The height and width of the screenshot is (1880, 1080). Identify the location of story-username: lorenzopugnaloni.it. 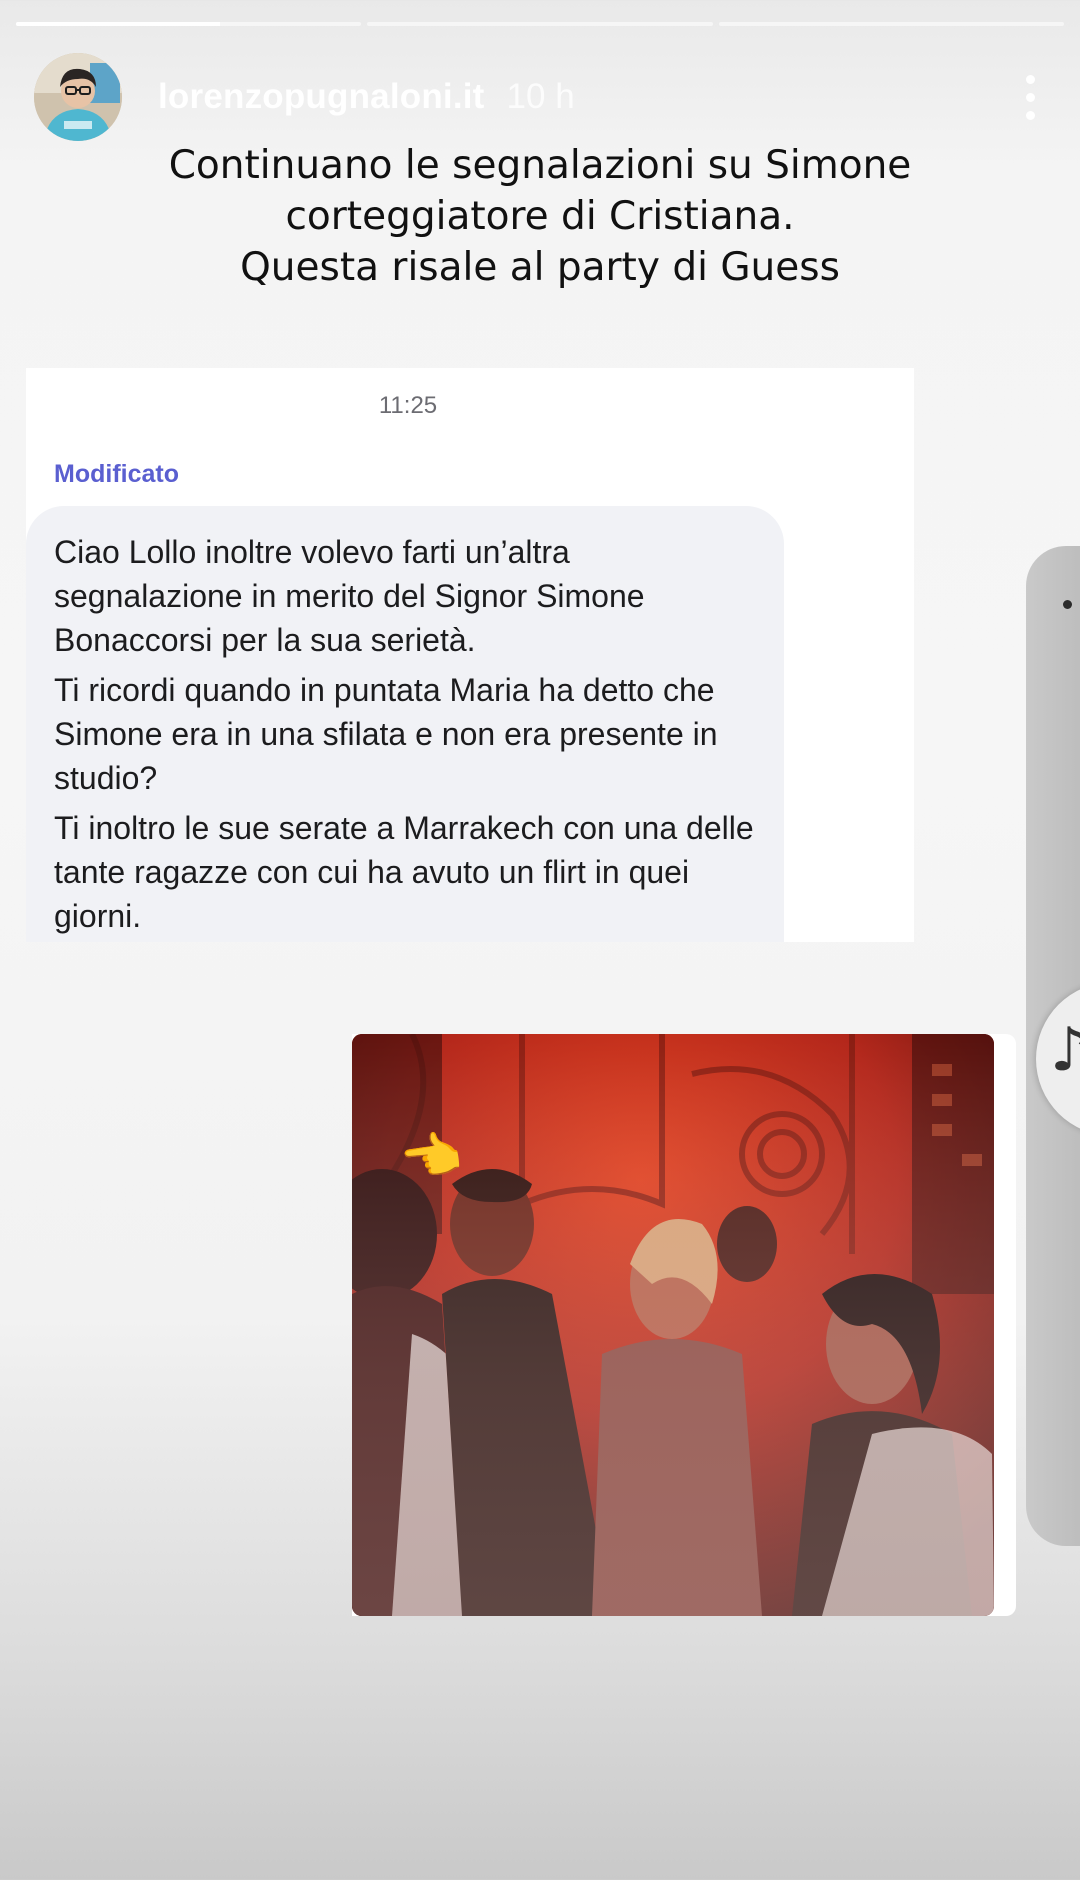
(321, 97).